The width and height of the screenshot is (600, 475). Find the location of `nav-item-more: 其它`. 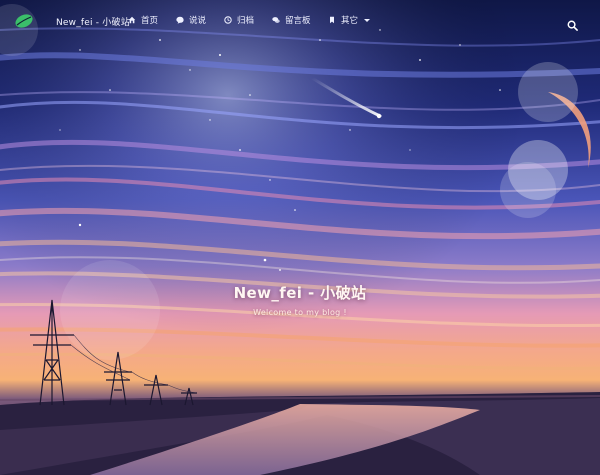

nav-item-more: 其它 is located at coordinates (349, 20).